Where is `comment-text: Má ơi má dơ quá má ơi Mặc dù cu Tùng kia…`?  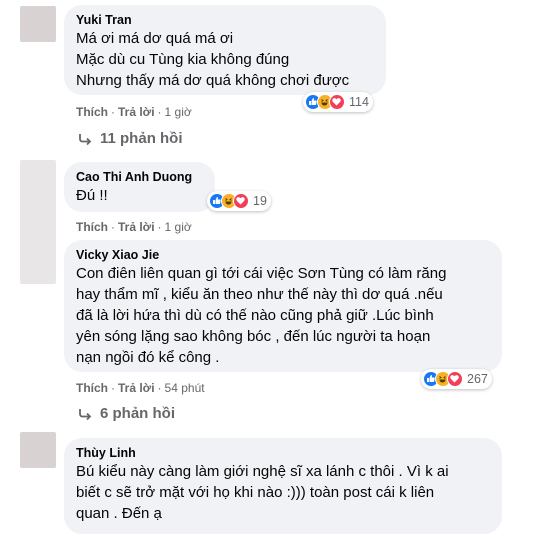 comment-text: Má ơi má dơ quá má ơi Mặc dù cu Tùng kia… is located at coordinates (213, 59).